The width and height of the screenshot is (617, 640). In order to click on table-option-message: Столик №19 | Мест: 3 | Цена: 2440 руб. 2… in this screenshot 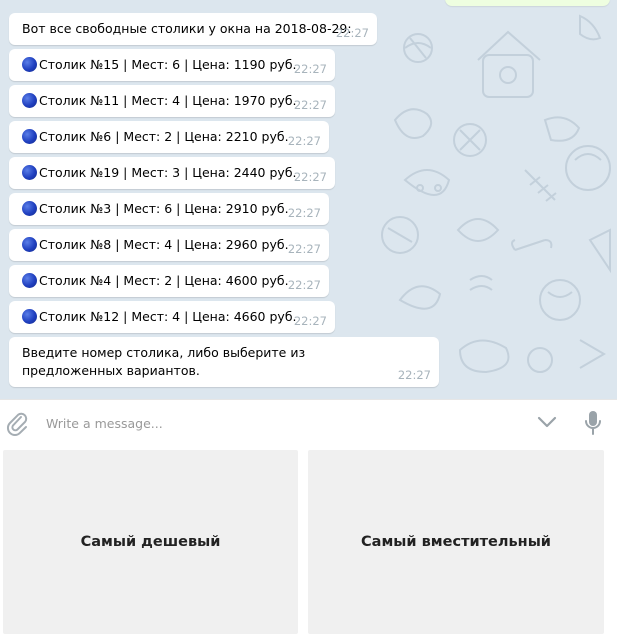, I will do `click(172, 173)`.